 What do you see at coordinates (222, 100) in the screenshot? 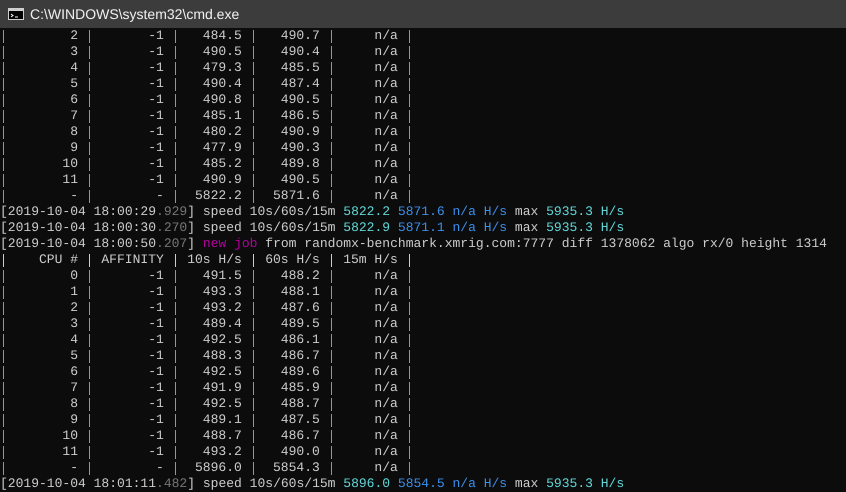
I see `table-cell-text: 490.8` at bounding box center [222, 100].